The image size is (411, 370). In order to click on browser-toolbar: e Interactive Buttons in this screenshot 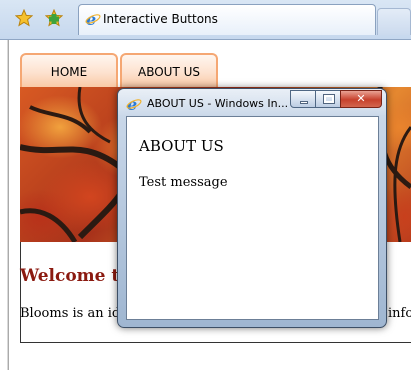, I will do `click(205, 20)`.